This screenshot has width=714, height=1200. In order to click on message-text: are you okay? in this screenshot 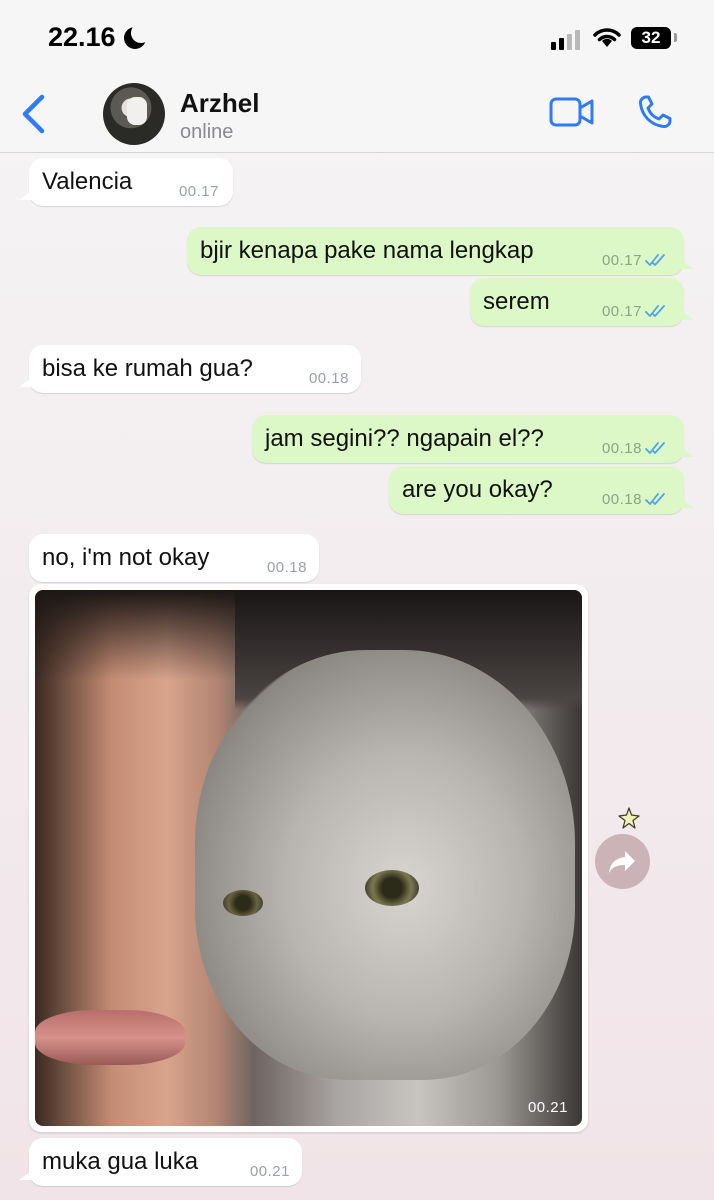, I will do `click(477, 489)`.